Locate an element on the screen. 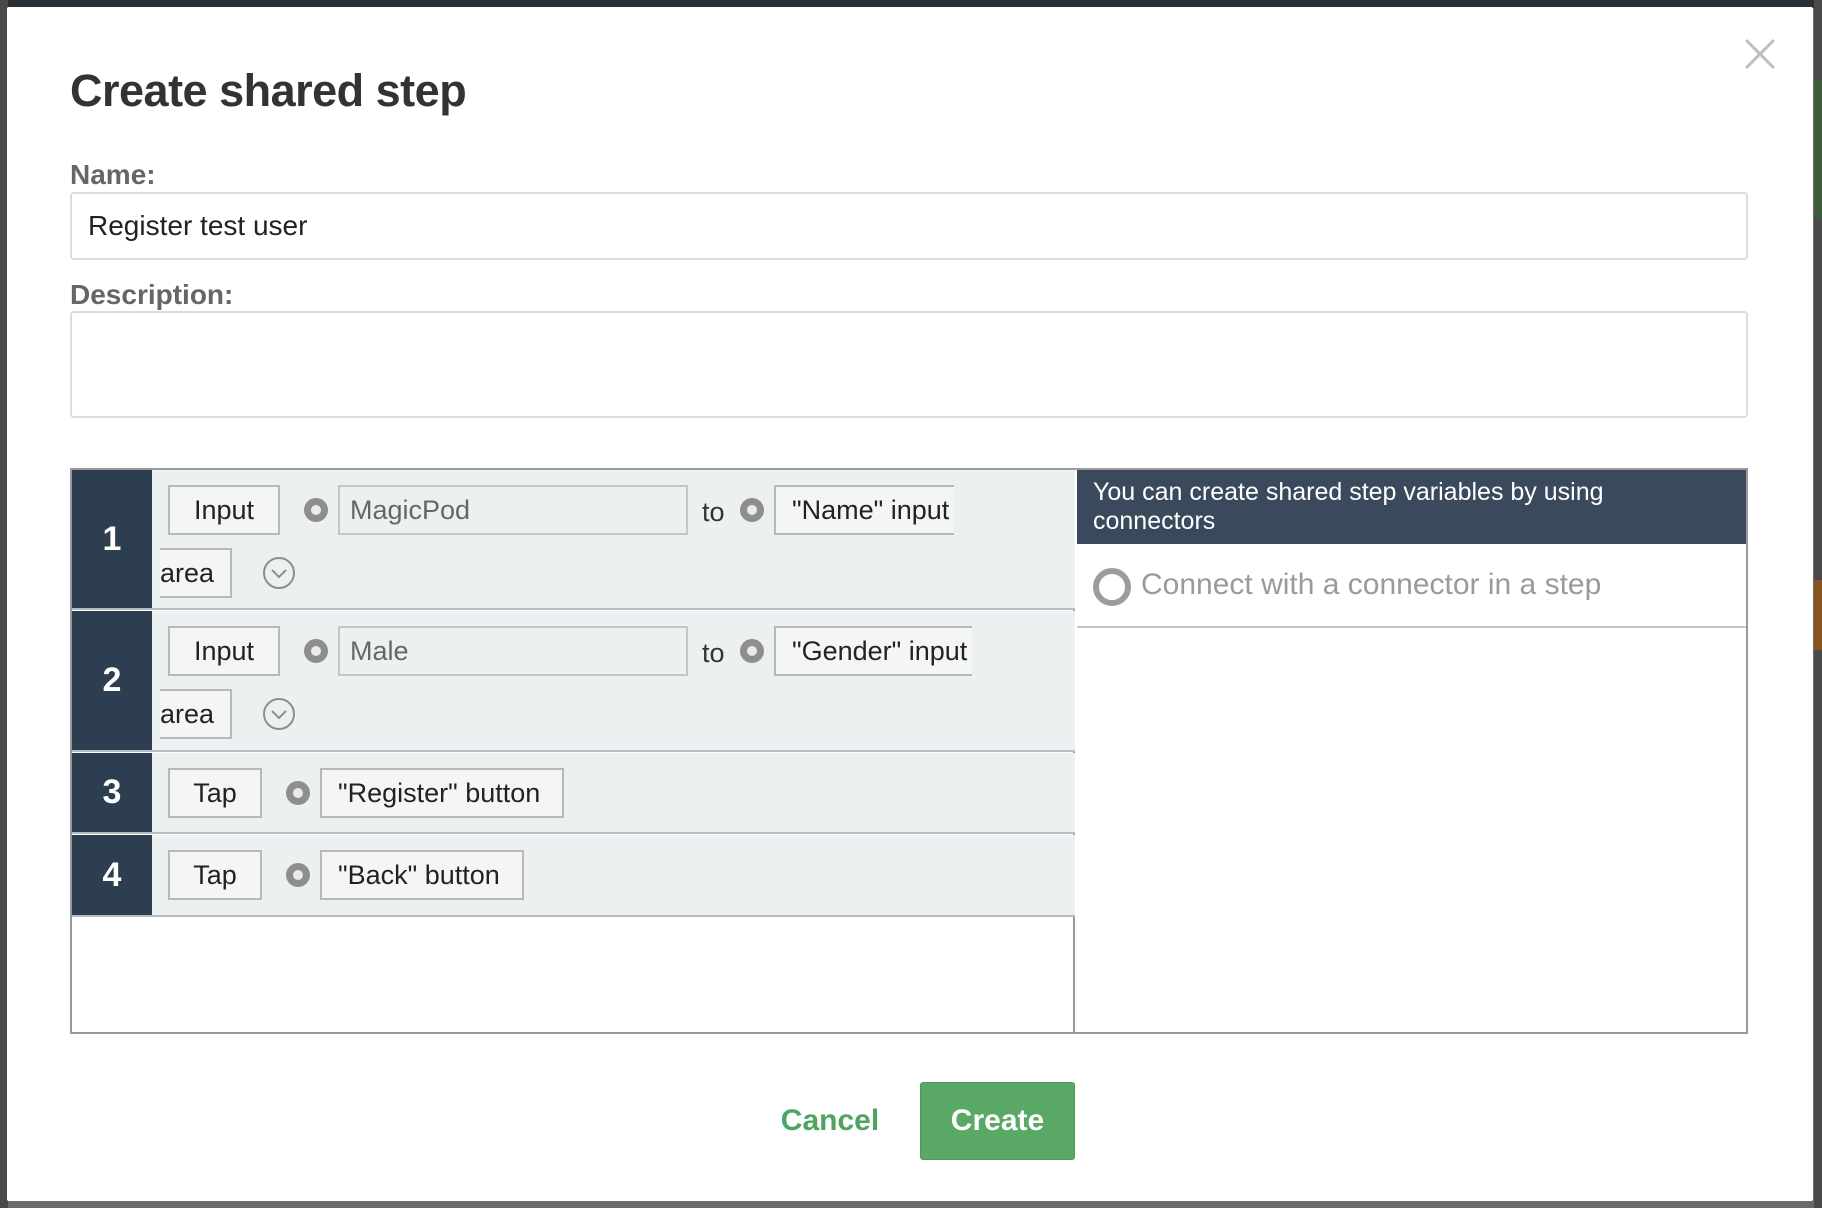 The width and height of the screenshot is (1822, 1208). step-number: 3 is located at coordinates (112, 792).